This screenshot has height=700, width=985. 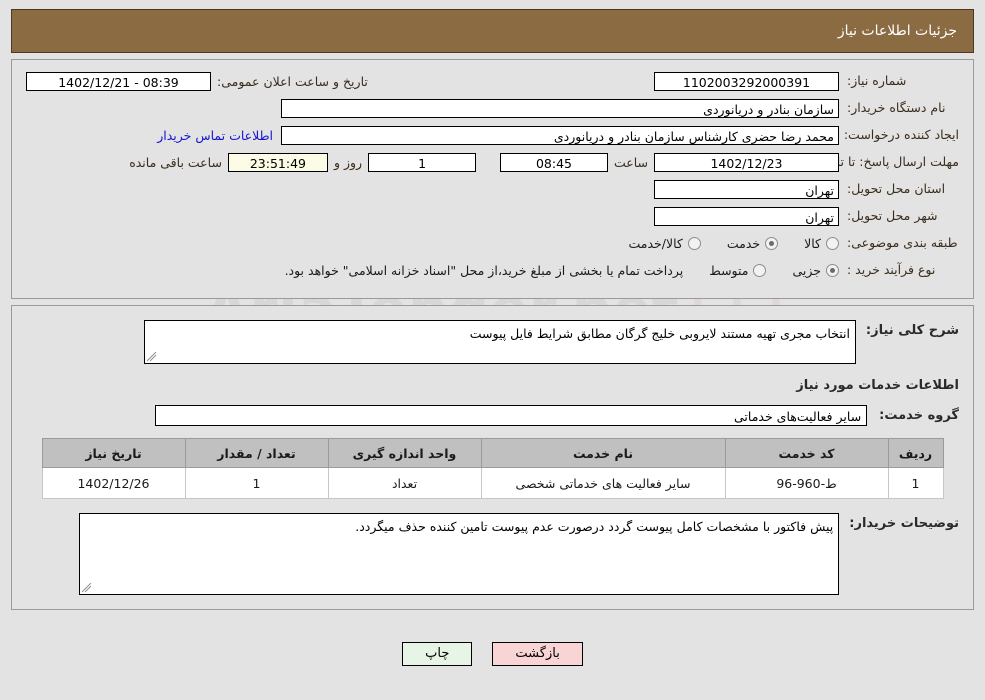 I want to click on service-group-label: گروه خدمت:, so click(x=919, y=415).